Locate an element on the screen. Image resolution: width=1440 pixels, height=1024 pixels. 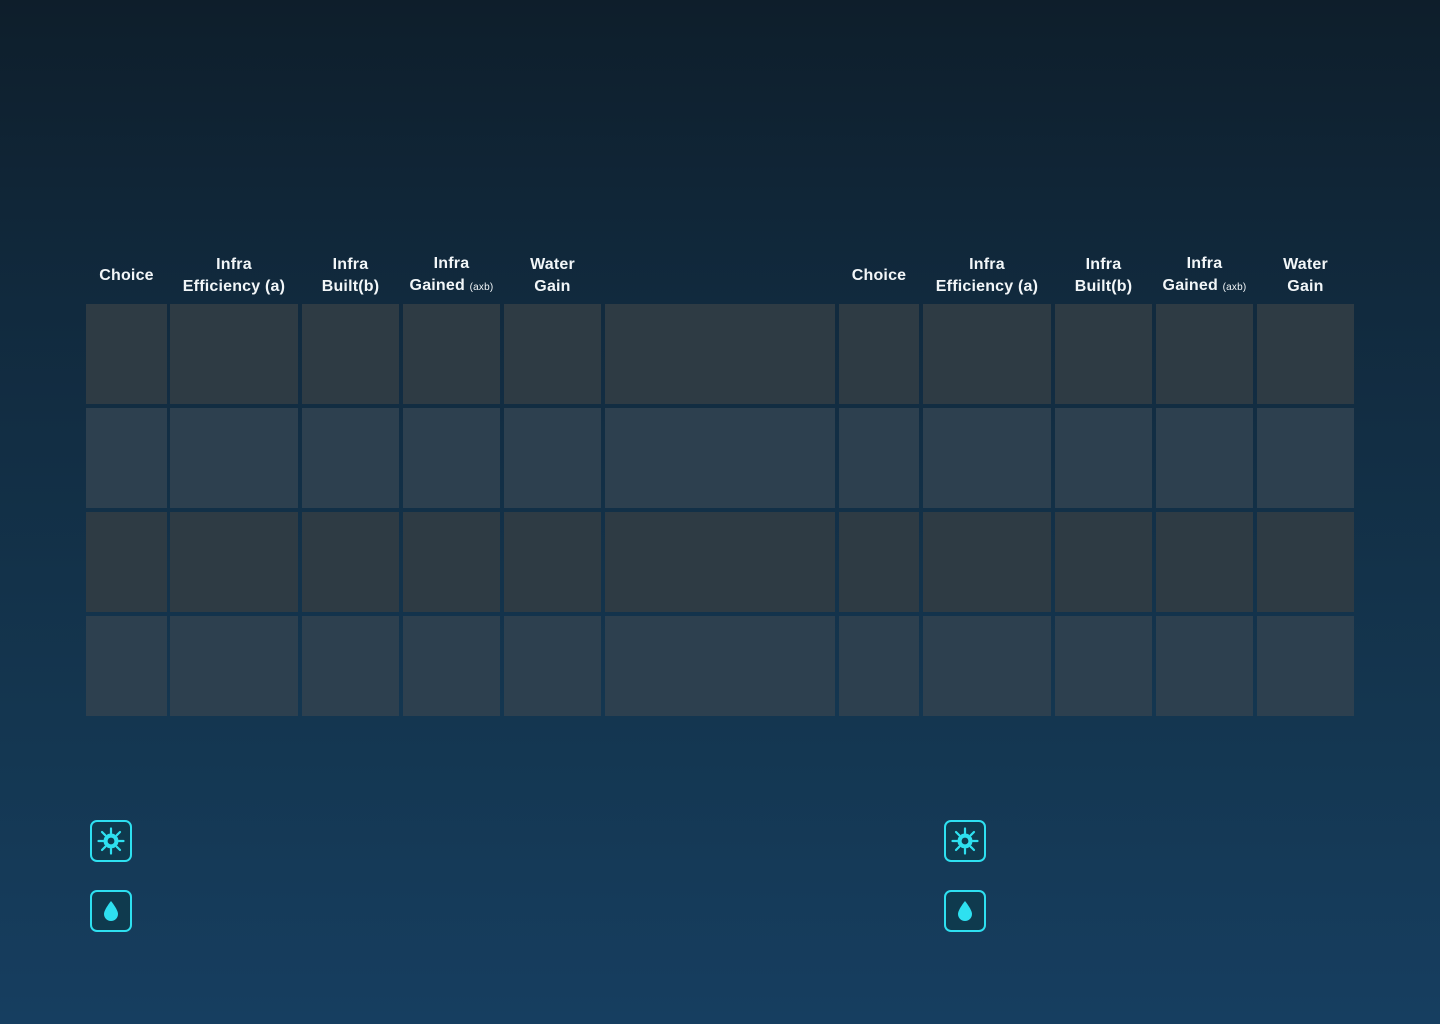
header-infra-gained-left: Infra Gained (axb) is located at coordinates (451, 274).